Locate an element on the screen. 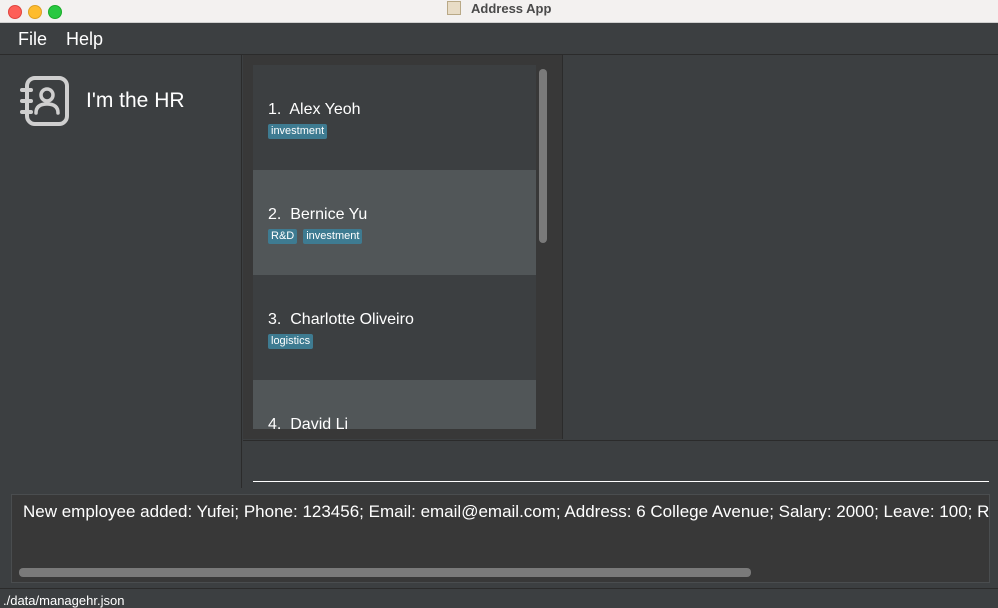  tag: R&D is located at coordinates (283, 236).